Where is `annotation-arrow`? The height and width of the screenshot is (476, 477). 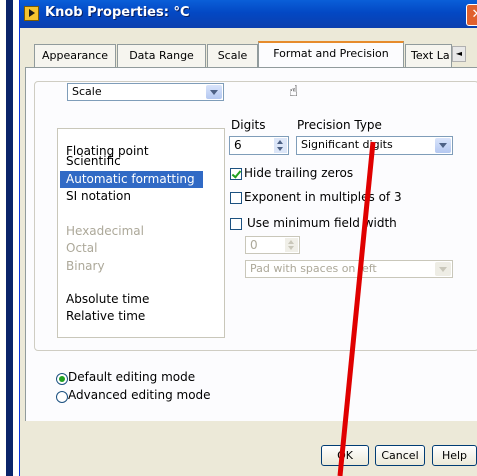
annotation-arrow is located at coordinates (356, 308).